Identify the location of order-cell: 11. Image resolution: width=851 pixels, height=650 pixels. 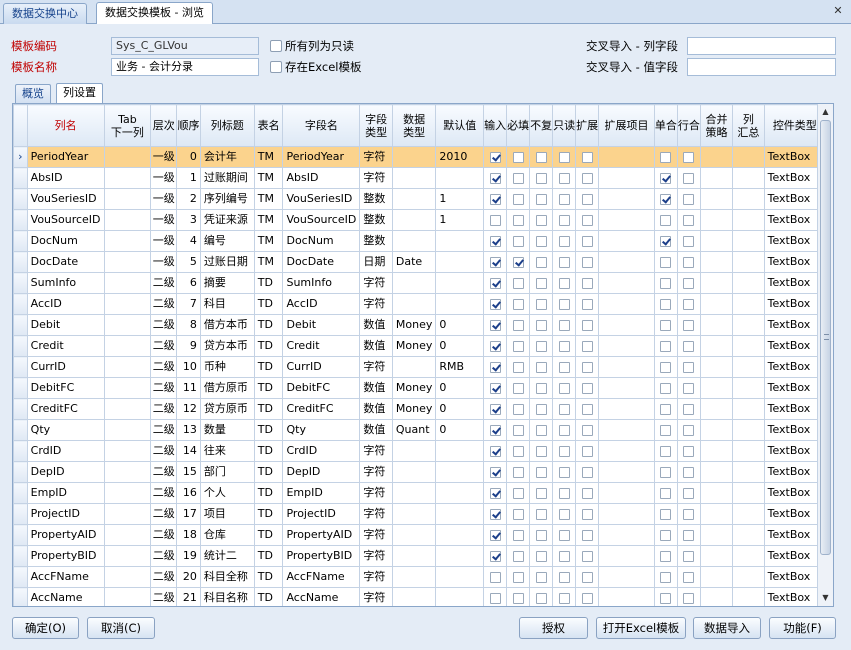
(188, 388).